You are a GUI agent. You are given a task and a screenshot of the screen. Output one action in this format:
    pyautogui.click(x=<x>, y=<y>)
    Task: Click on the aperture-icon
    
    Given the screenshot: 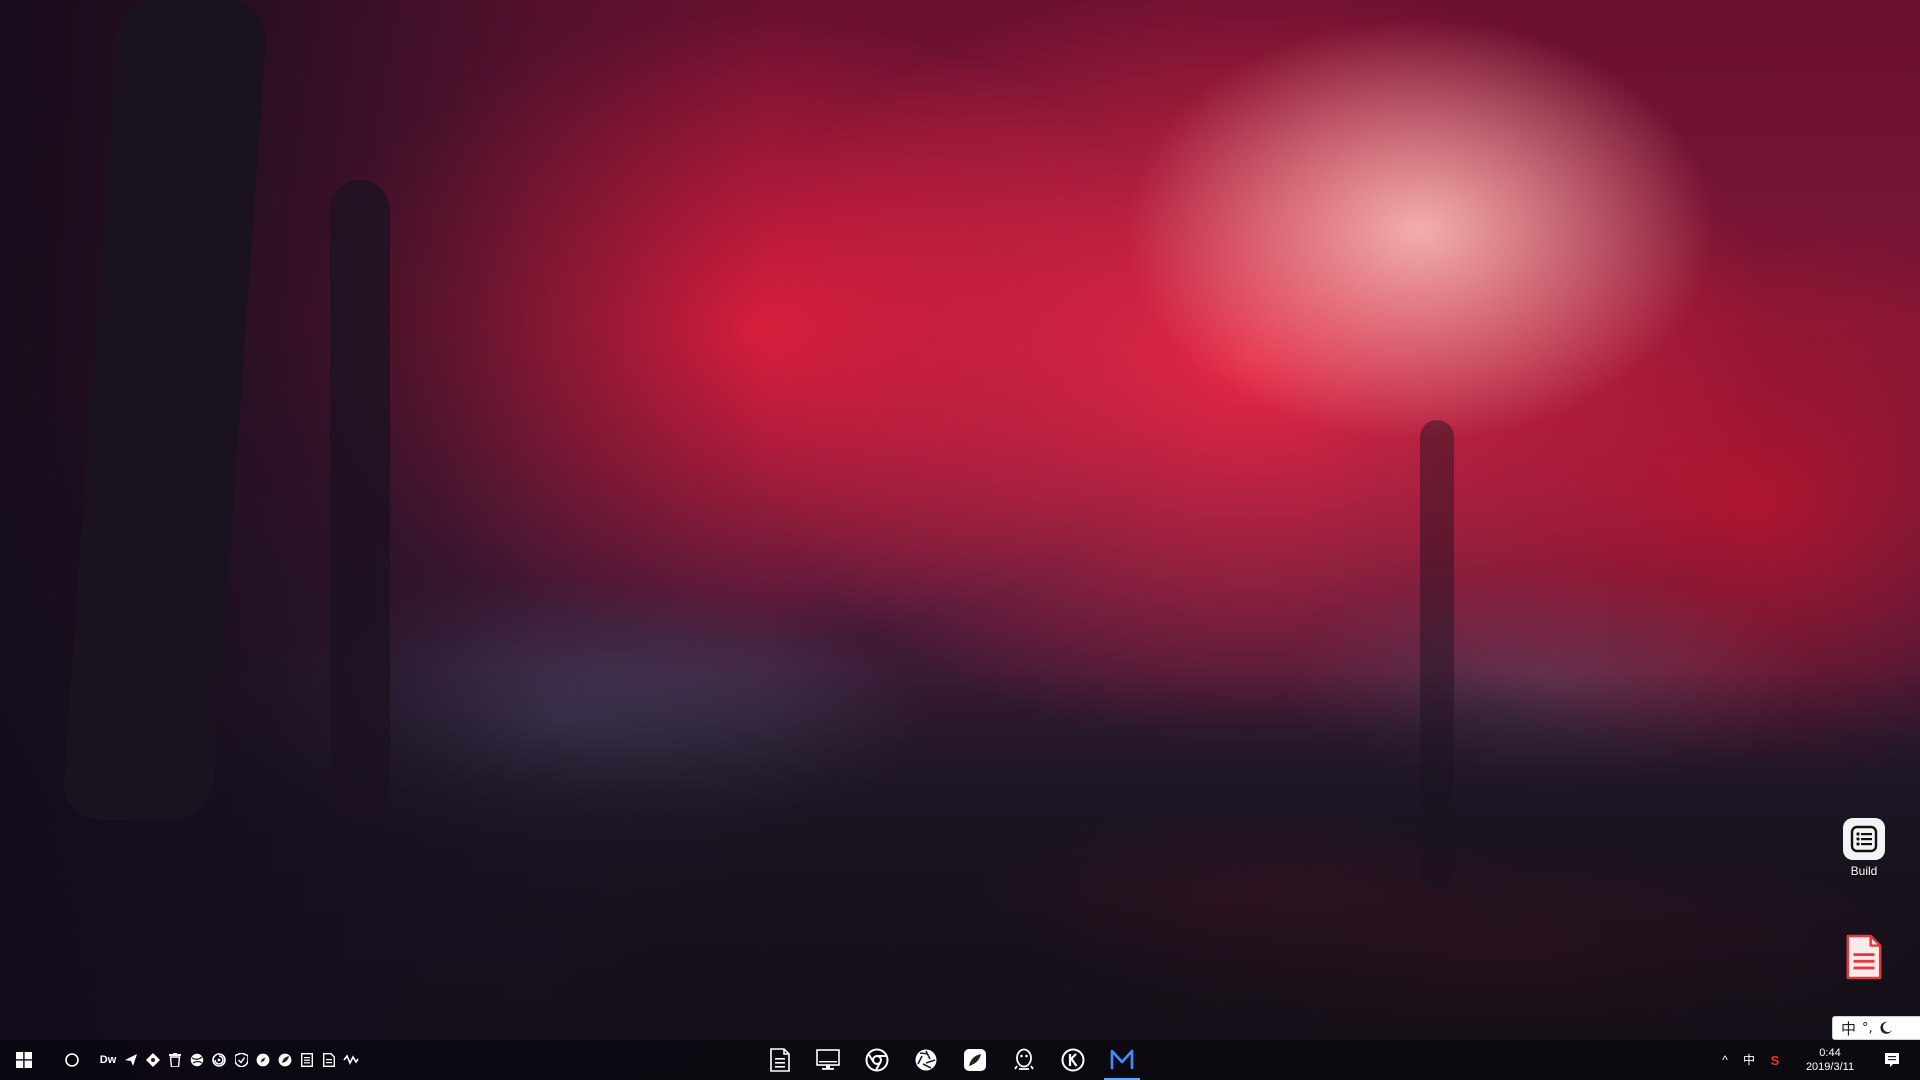 What is the action you would take?
    pyautogui.click(x=926, y=1060)
    